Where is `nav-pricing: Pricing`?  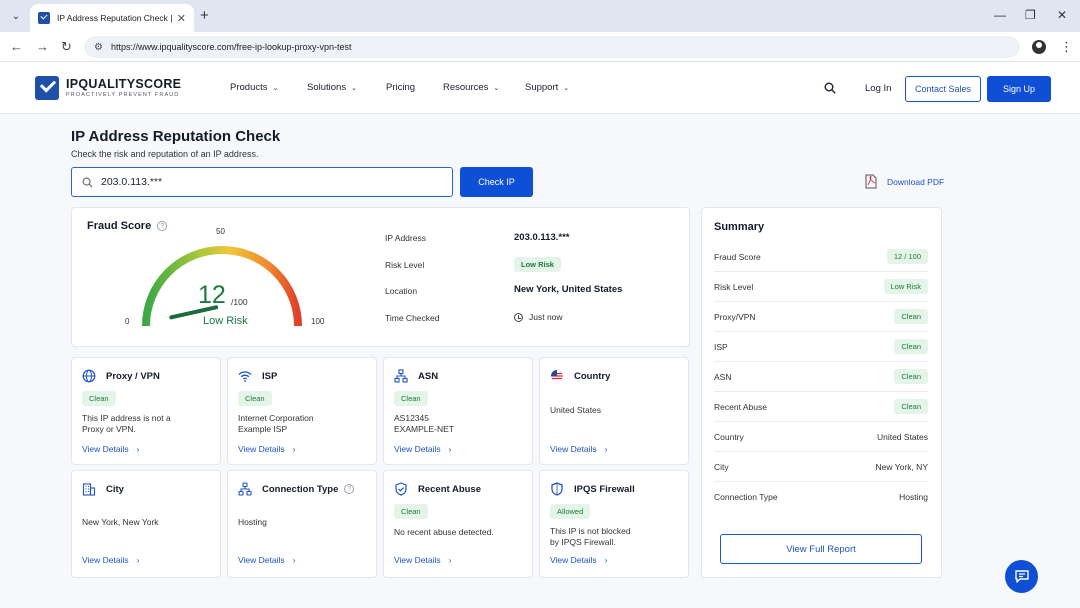
nav-pricing: Pricing is located at coordinates (400, 87).